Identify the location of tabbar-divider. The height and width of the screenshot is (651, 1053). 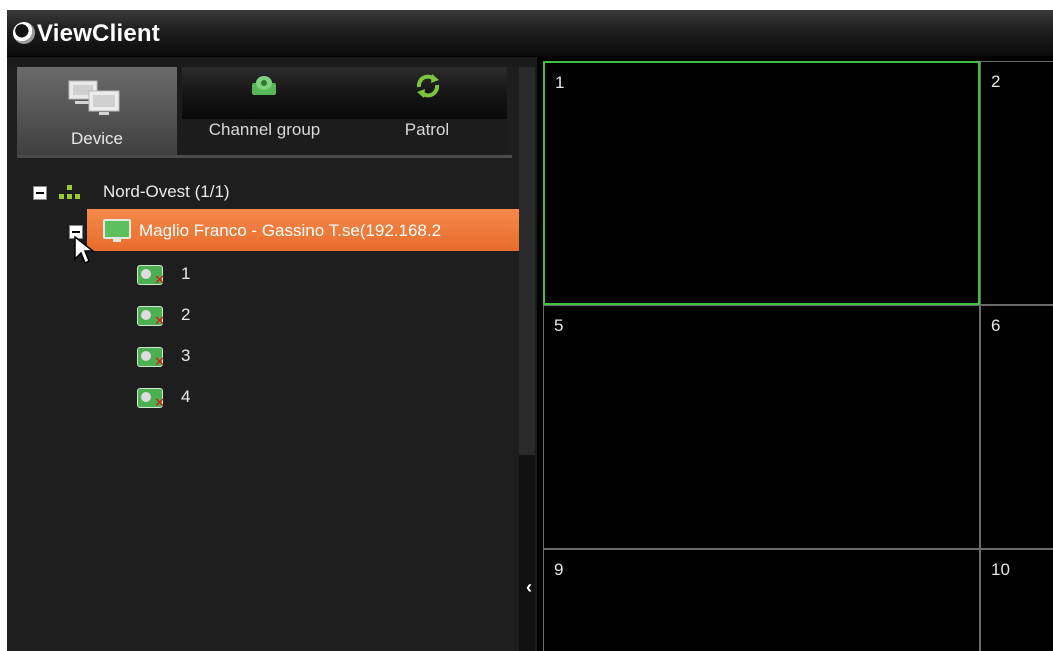
(264, 156).